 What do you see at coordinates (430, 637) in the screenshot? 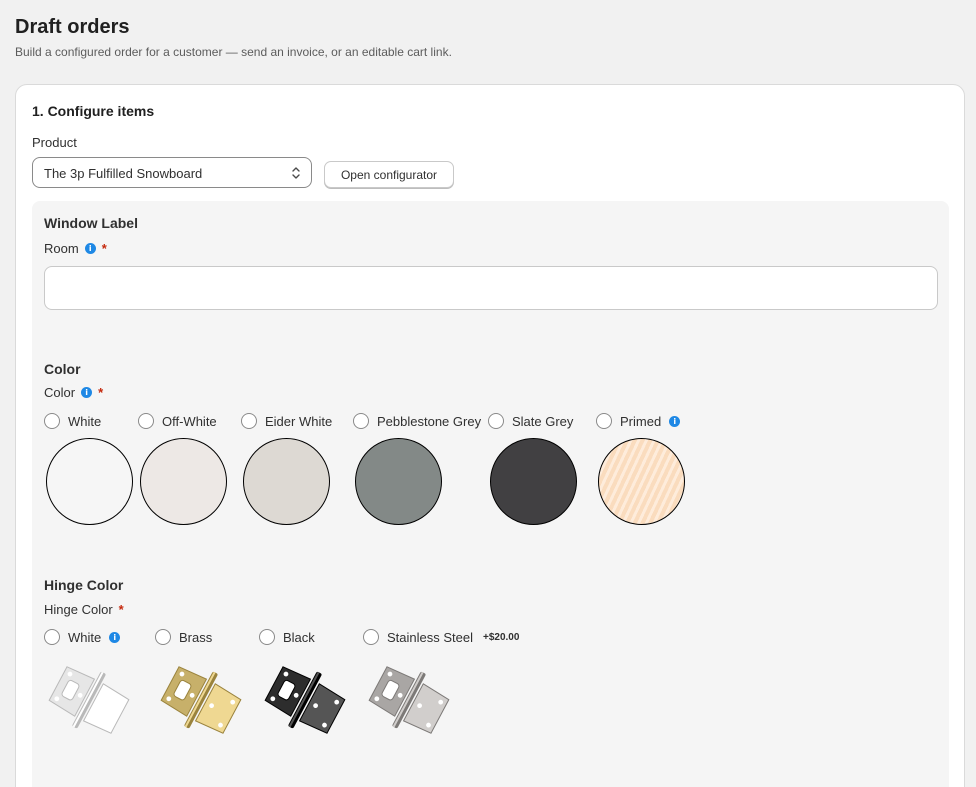
I see `option-label: Stainless Steel` at bounding box center [430, 637].